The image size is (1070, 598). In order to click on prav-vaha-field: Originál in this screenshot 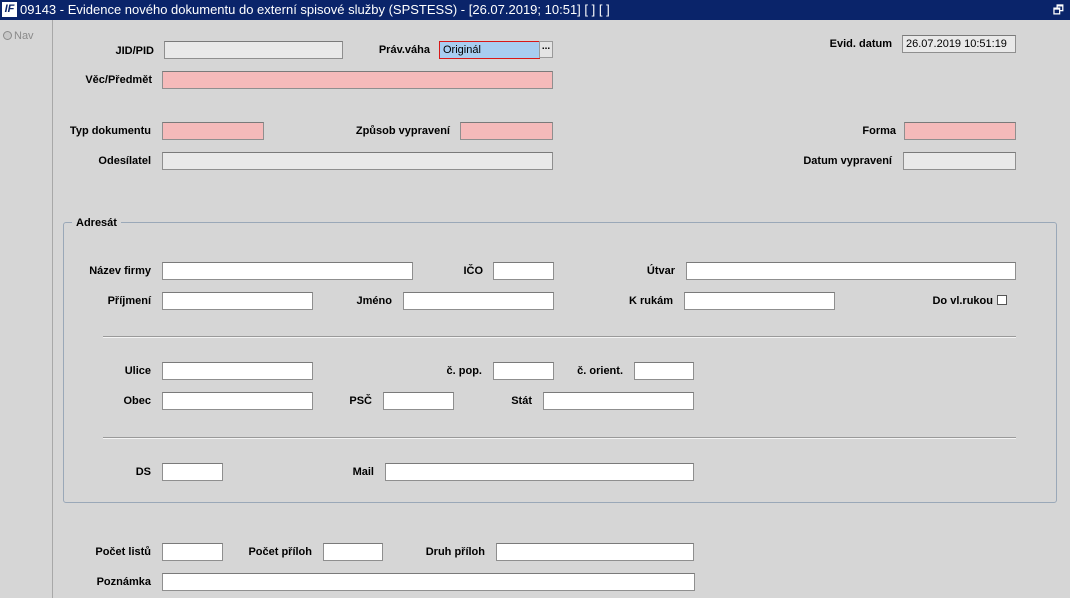, I will do `click(489, 50)`.